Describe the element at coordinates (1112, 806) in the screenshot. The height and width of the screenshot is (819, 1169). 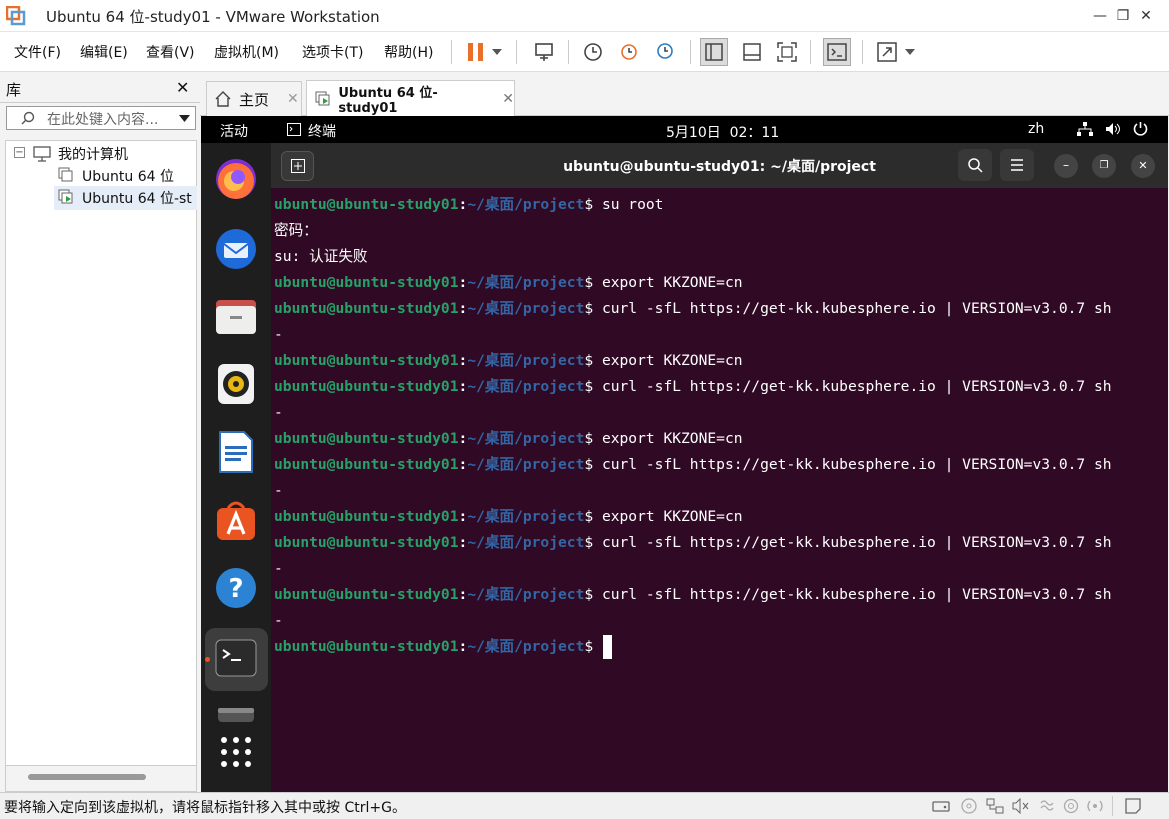
I see `status-separator` at that location.